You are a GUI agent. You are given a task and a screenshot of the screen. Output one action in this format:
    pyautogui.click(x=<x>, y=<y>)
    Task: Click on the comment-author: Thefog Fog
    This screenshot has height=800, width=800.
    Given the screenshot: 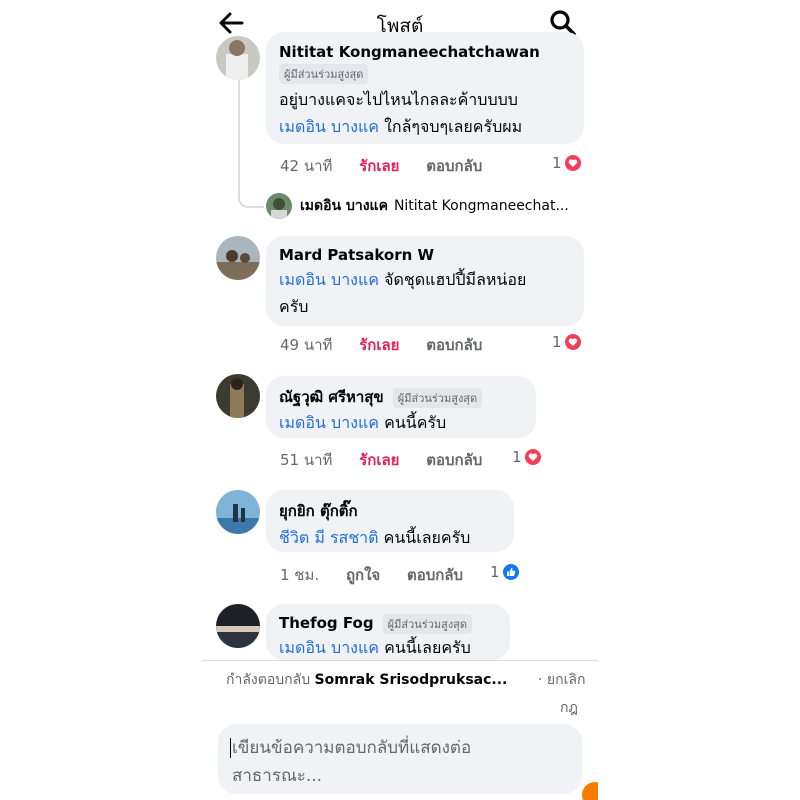 What is the action you would take?
    pyautogui.click(x=326, y=623)
    